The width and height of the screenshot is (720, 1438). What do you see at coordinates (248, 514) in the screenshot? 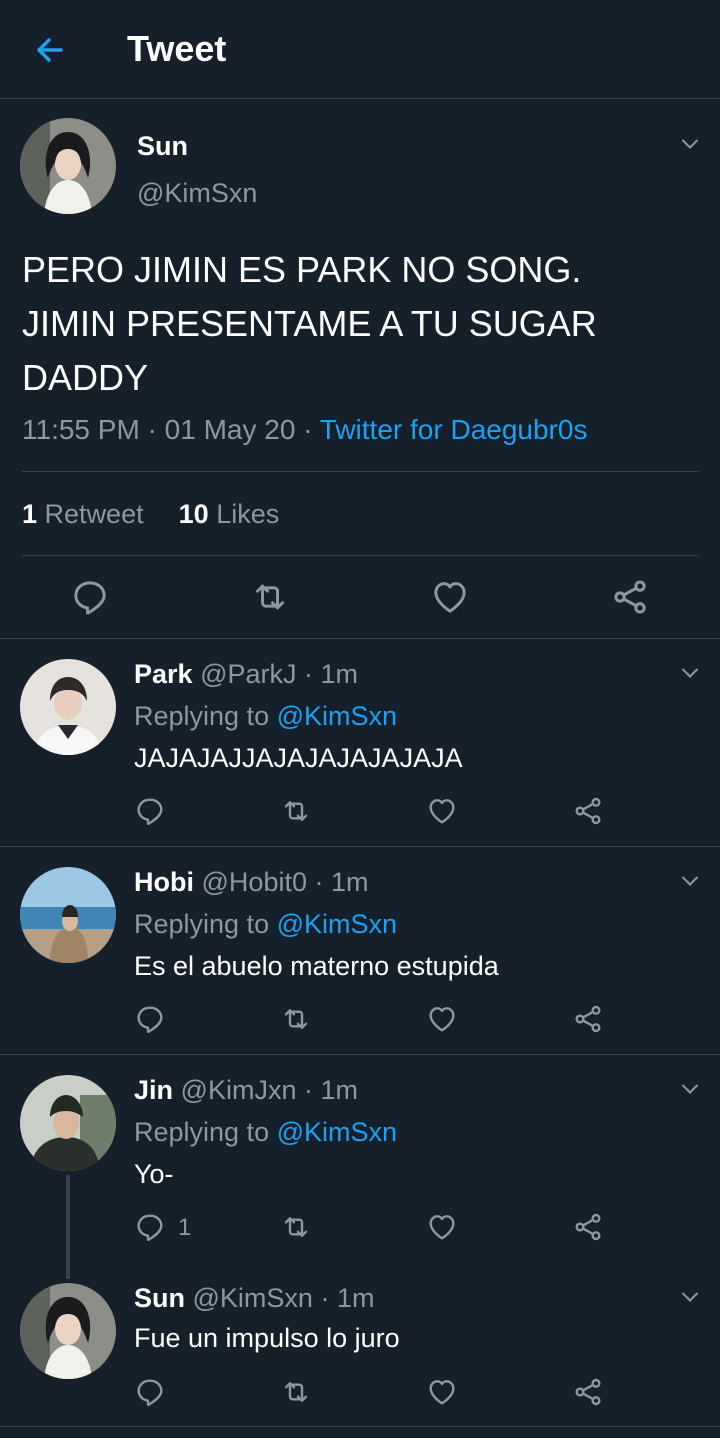
I see `likes-label: Likes` at bounding box center [248, 514].